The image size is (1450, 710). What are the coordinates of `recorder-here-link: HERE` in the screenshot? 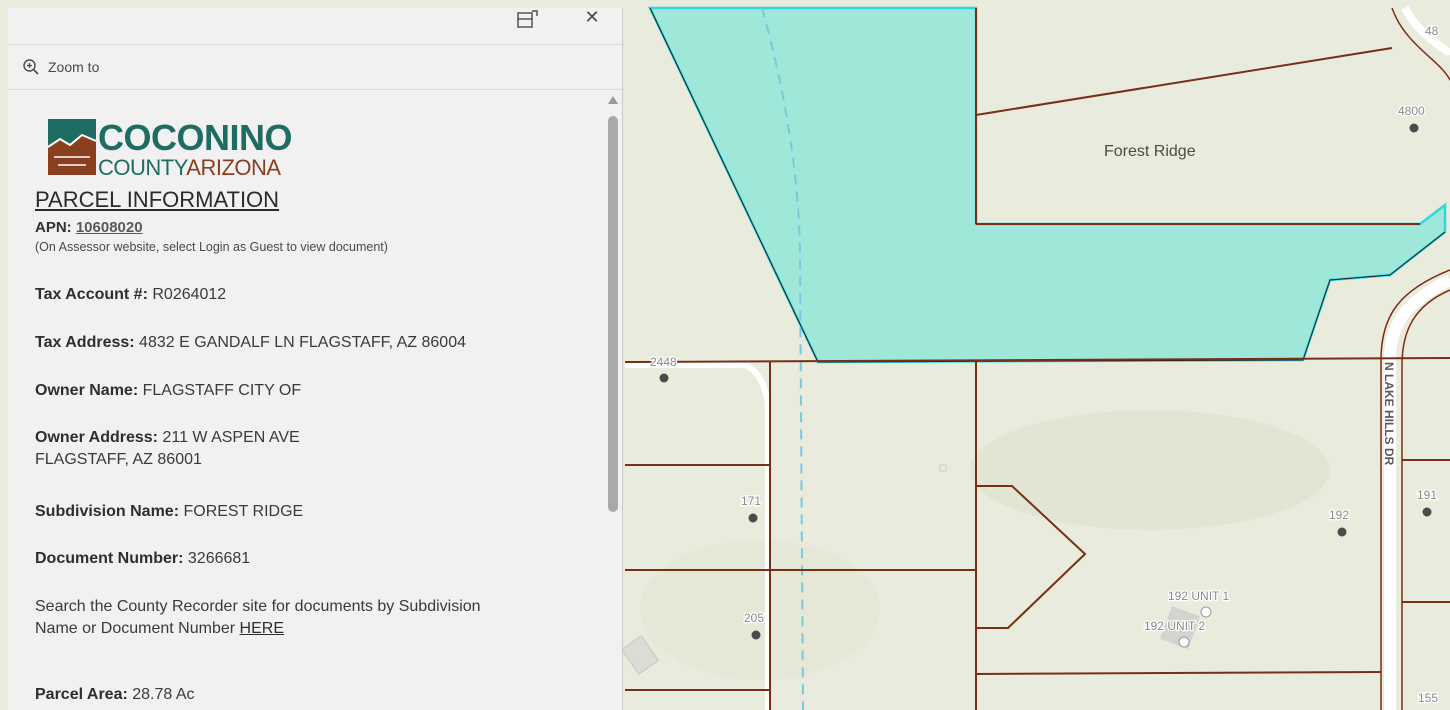 It's located at (262, 628).